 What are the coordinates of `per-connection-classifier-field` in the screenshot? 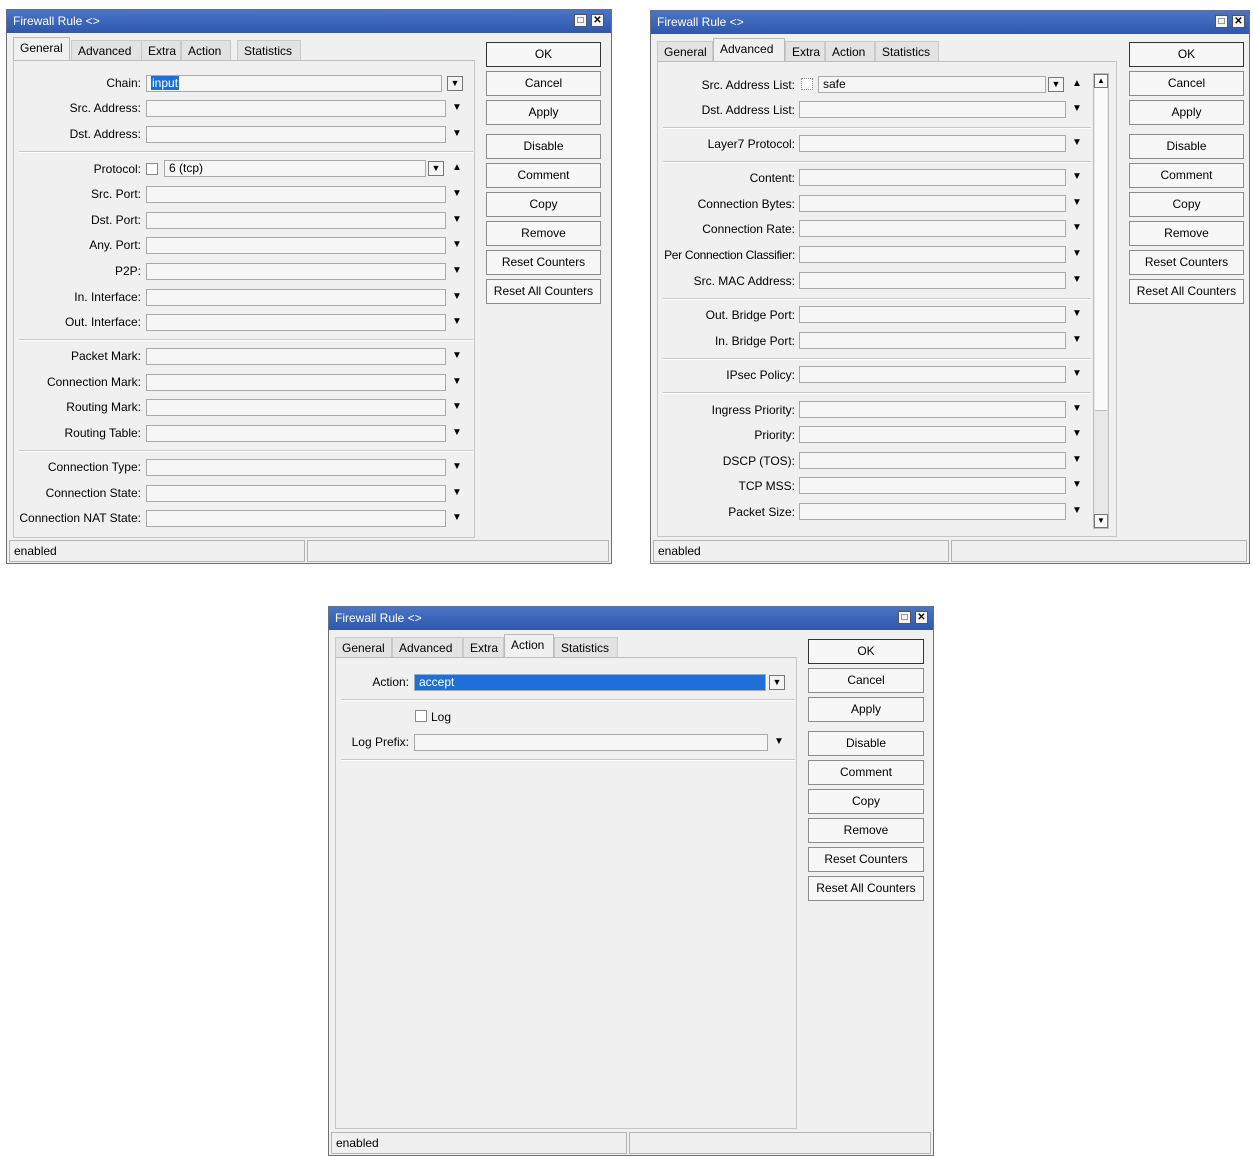 It's located at (932, 254).